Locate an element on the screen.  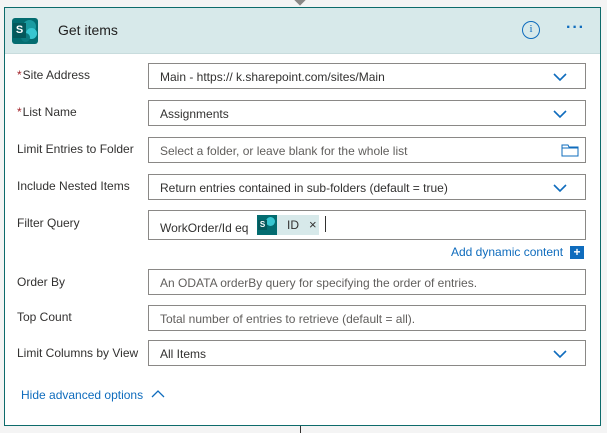
filter-query-text: WorkOrder/Id eq is located at coordinates (204, 228).